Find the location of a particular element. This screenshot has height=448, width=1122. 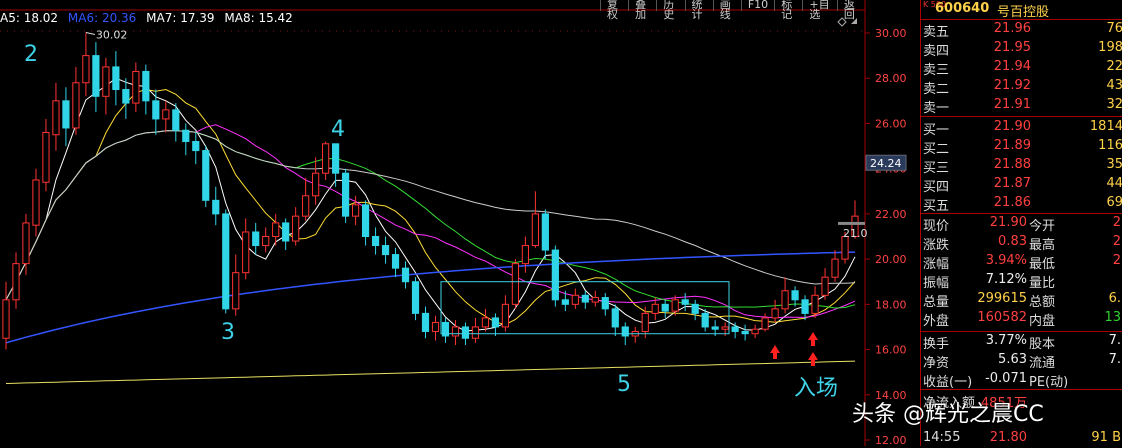

chart-toolbar: 复权 叠加 历史 统计 画线 F10 标记 +自选 返回 is located at coordinates (732, 10).